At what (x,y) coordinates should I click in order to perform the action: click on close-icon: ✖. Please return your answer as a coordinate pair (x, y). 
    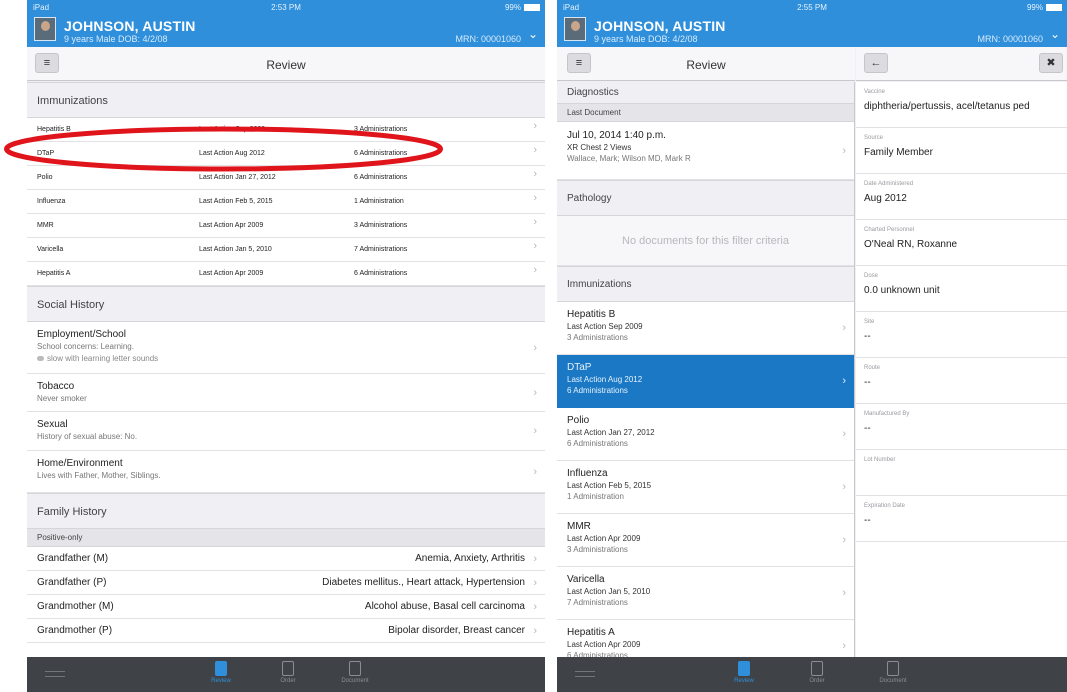
    Looking at the image, I should click on (1051, 63).